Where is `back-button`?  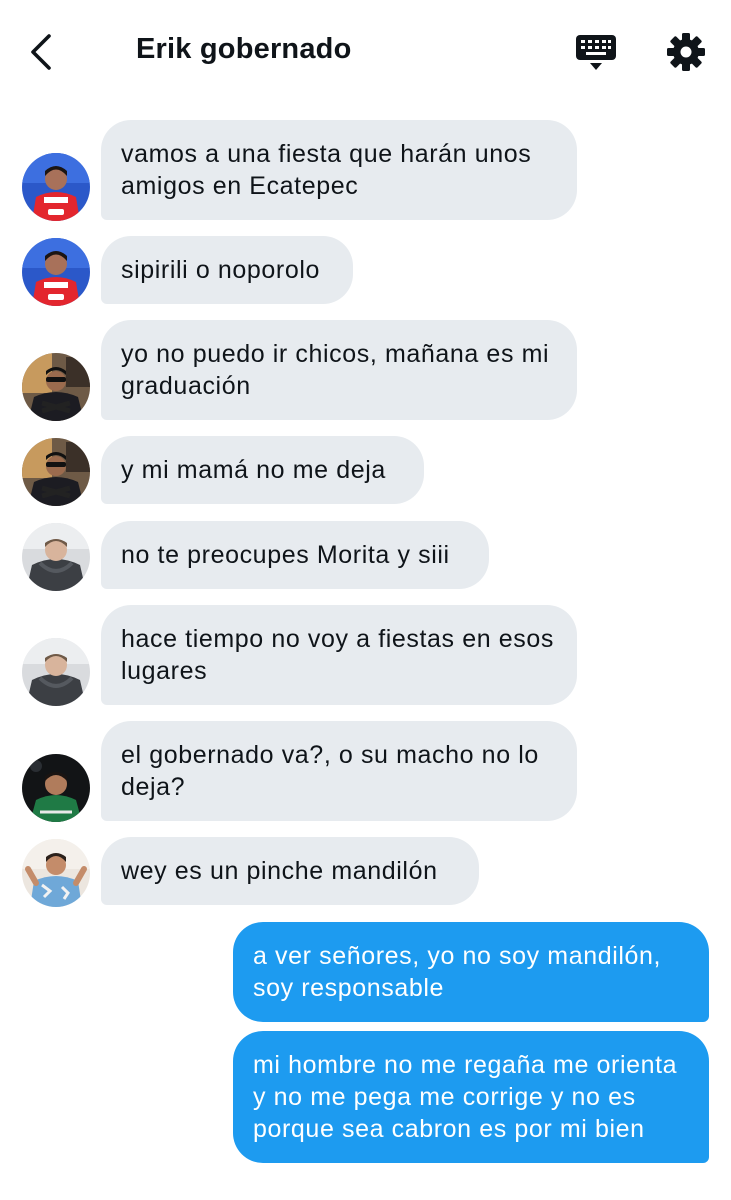 back-button is located at coordinates (42, 52).